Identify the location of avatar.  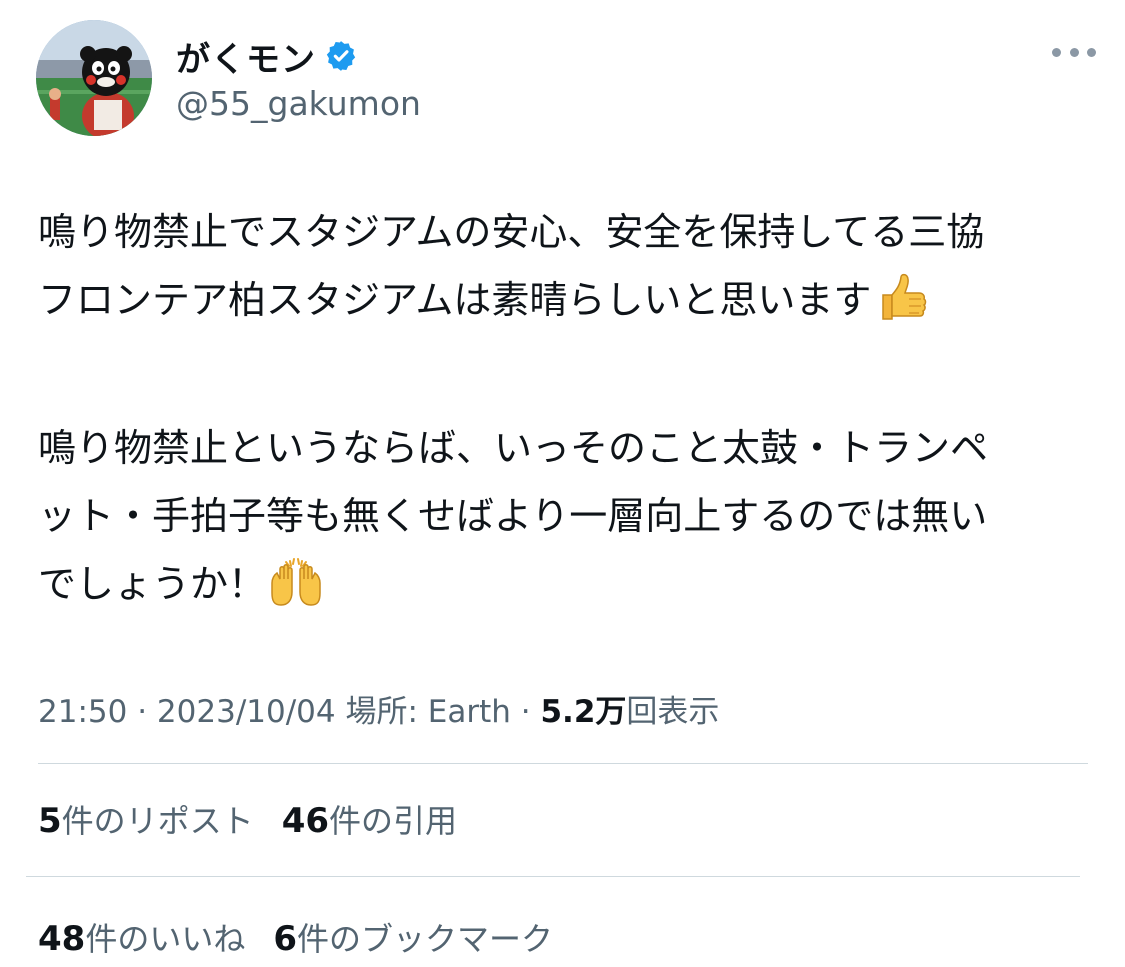
(94, 78).